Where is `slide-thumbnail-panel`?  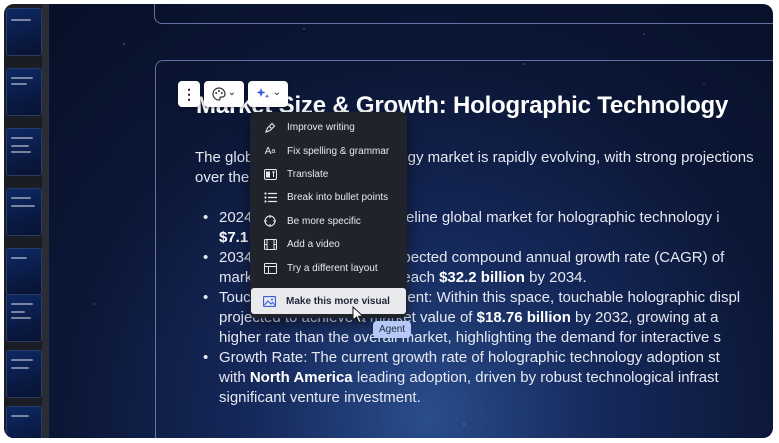
slide-thumbnail-panel is located at coordinates (26, 221).